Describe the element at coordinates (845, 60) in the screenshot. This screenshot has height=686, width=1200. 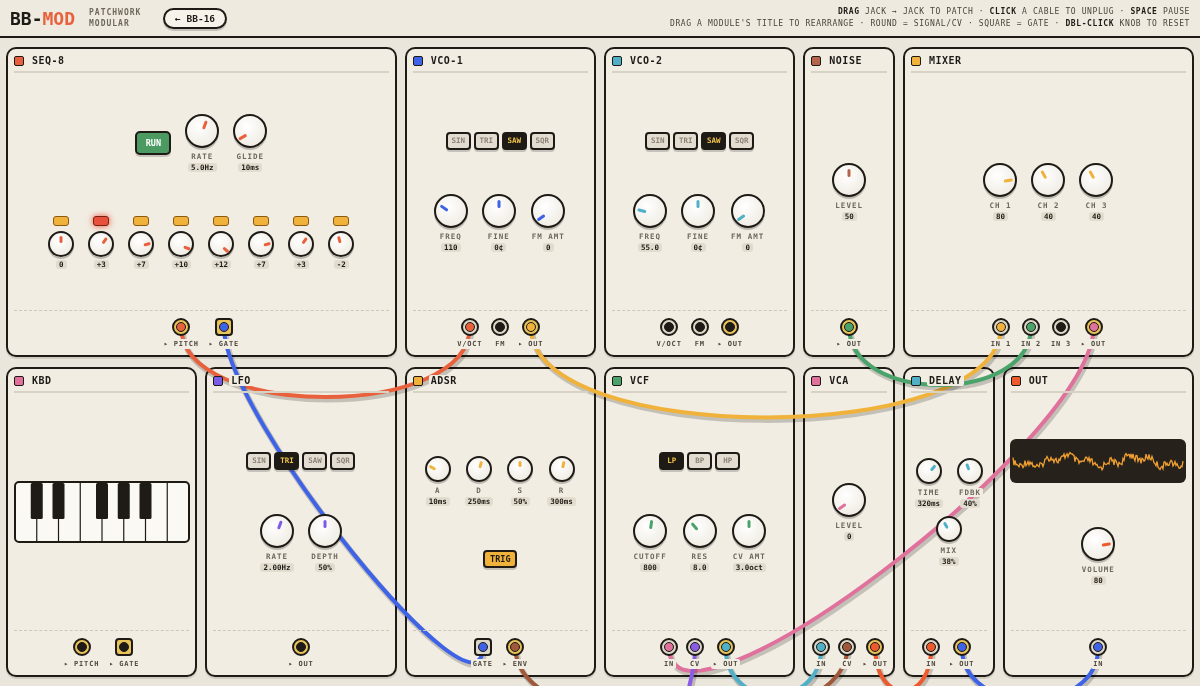
I see `module-title: NOISE` at that location.